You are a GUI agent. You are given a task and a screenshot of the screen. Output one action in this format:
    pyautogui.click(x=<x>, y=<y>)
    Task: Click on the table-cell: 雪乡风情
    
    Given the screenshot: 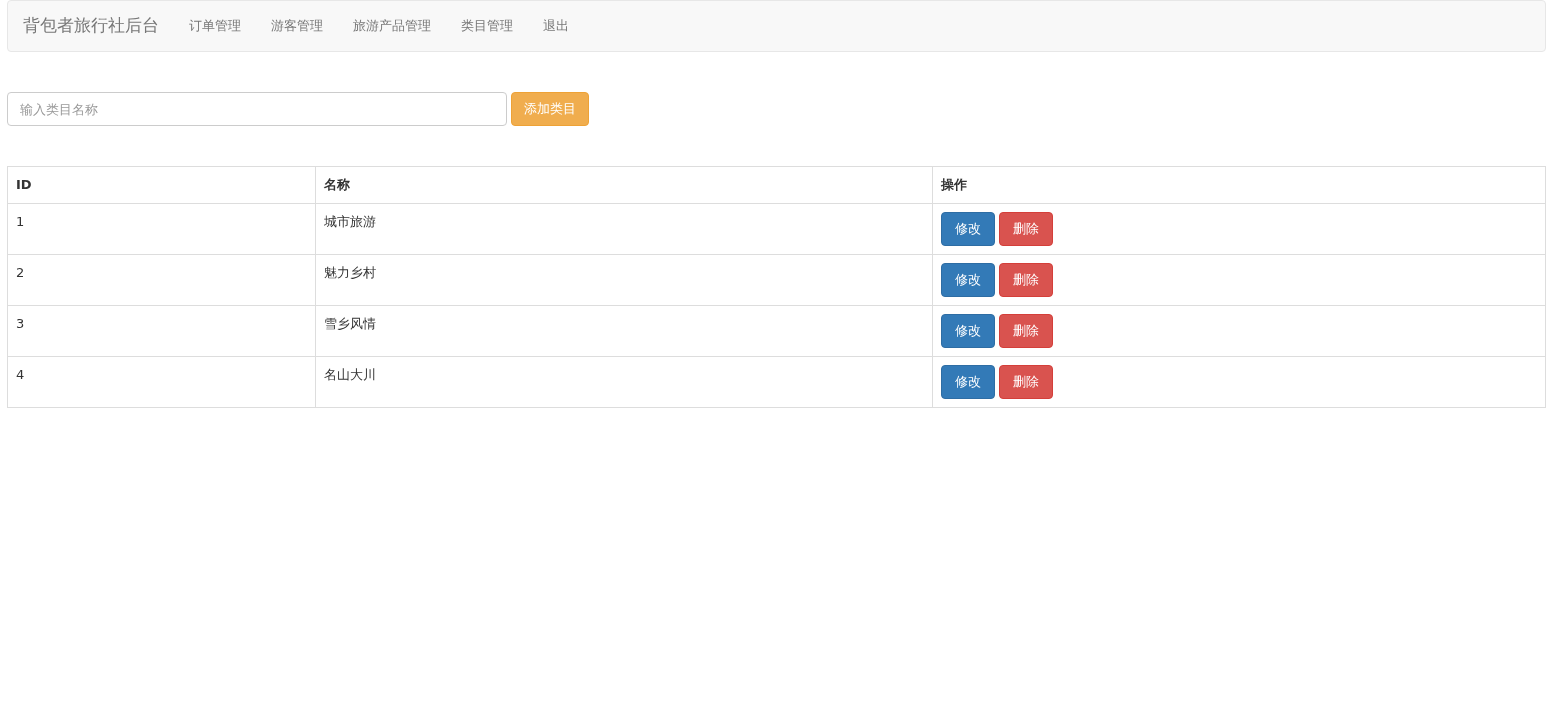 What is the action you would take?
    pyautogui.click(x=624, y=331)
    